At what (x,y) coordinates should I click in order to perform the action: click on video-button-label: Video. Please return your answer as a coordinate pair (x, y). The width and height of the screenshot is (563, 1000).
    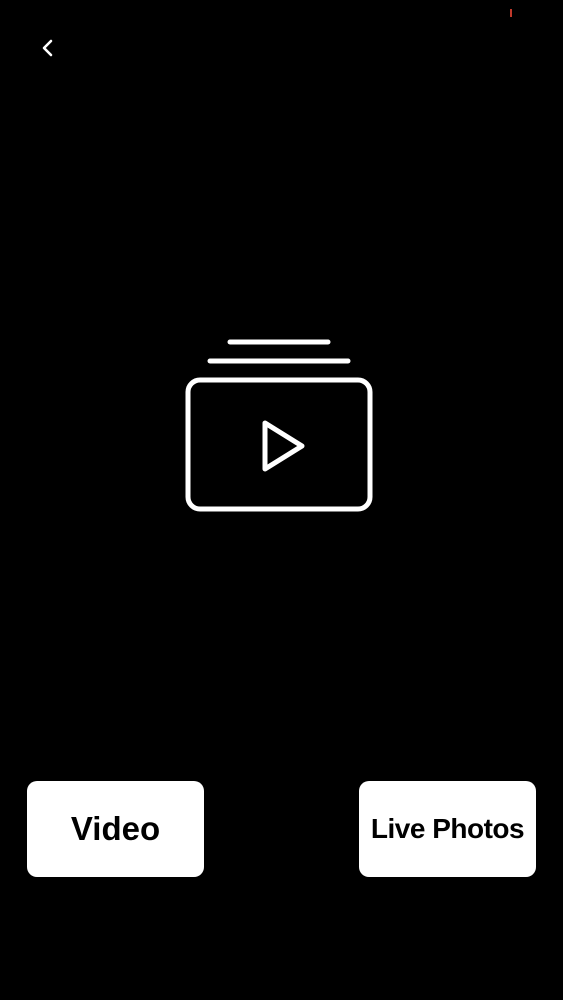
    Looking at the image, I should click on (115, 828).